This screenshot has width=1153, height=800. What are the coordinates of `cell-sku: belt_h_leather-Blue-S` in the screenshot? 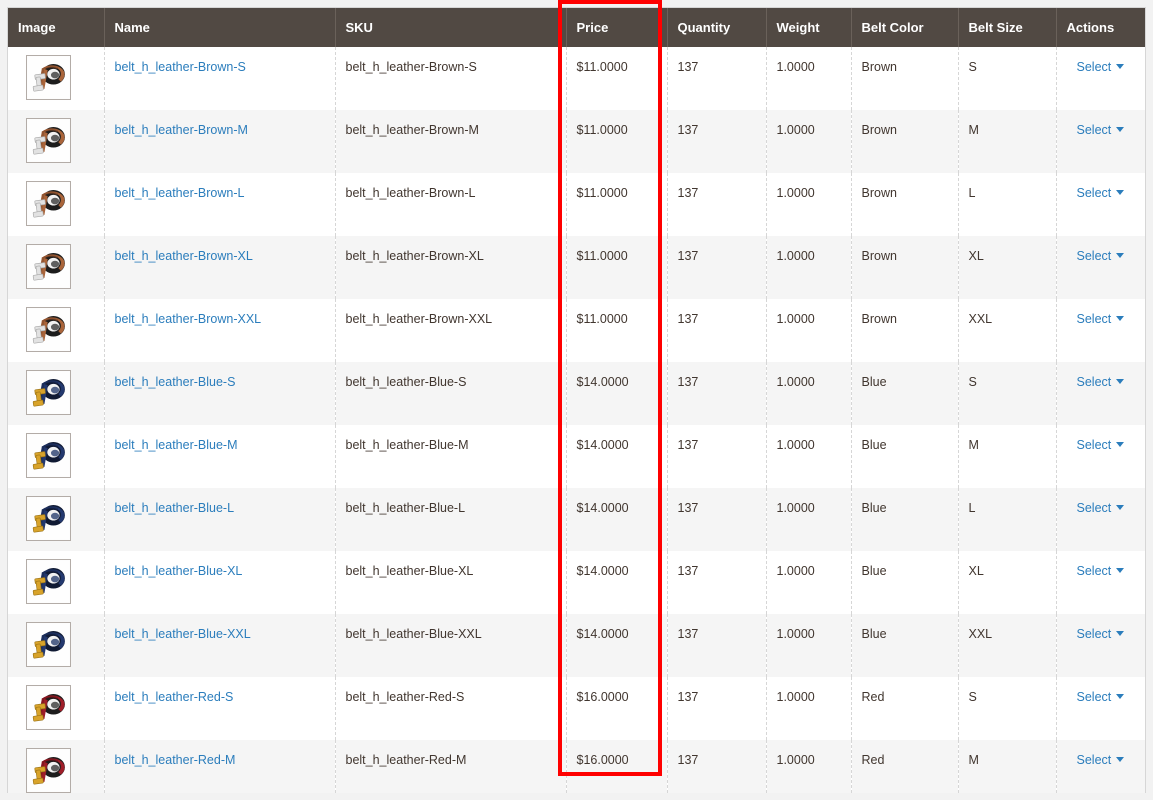 It's located at (451, 393).